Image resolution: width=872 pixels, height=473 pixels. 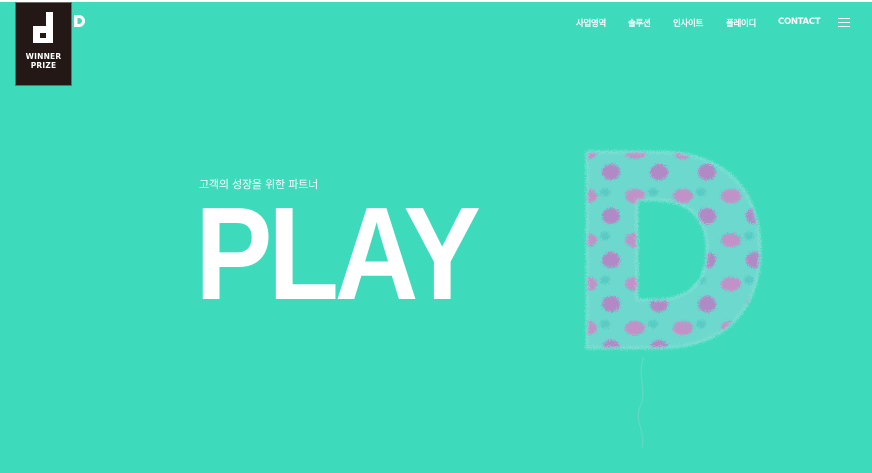 What do you see at coordinates (43, 65) in the screenshot?
I see `badge-line-2: PRIZE` at bounding box center [43, 65].